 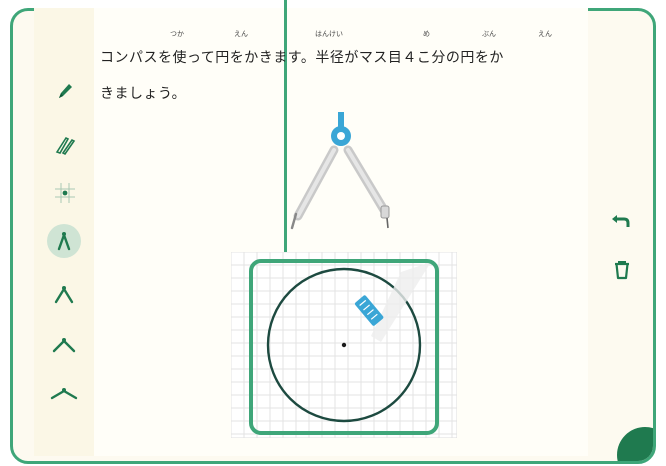 I want to click on undo-icon, so click(x=621, y=221).